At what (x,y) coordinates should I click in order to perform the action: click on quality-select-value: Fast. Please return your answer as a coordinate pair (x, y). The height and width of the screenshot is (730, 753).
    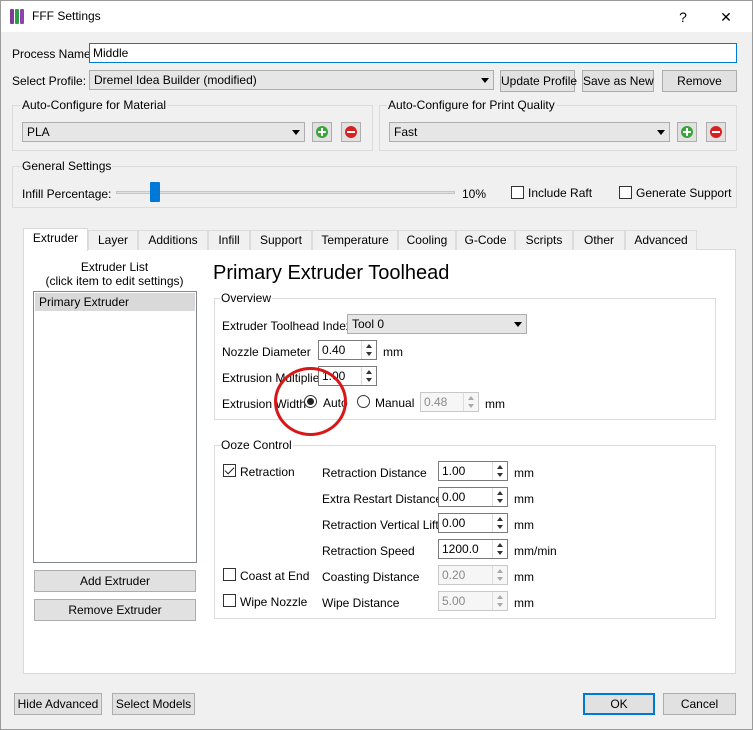
    Looking at the image, I should click on (406, 132).